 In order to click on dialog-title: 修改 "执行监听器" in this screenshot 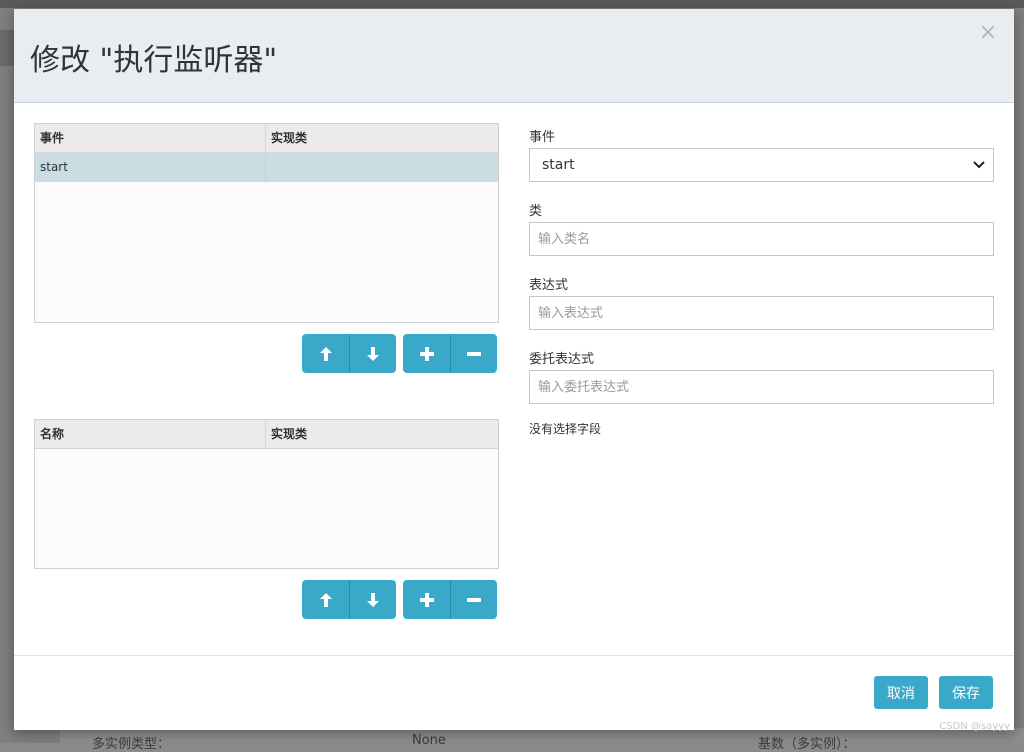, I will do `click(154, 60)`.